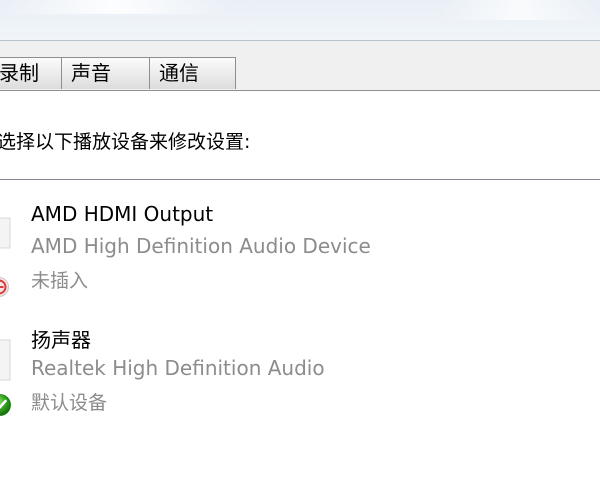  I want to click on title-bar, so click(300, 20).